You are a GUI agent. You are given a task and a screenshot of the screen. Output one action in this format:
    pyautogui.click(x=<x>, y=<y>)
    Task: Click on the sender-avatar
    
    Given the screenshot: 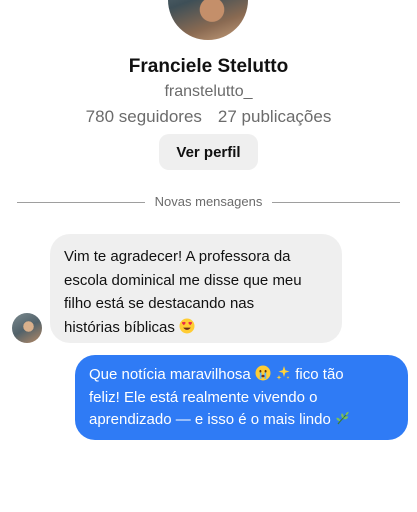 What is the action you would take?
    pyautogui.click(x=27, y=328)
    